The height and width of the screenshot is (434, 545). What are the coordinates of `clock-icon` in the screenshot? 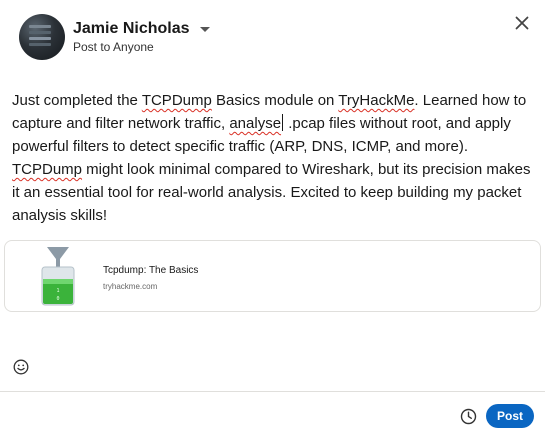 It's located at (468, 416).